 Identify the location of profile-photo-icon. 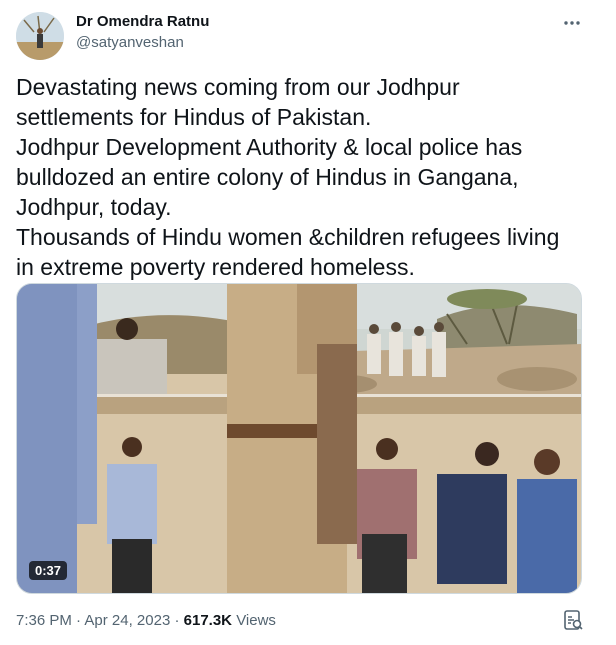
(40, 36).